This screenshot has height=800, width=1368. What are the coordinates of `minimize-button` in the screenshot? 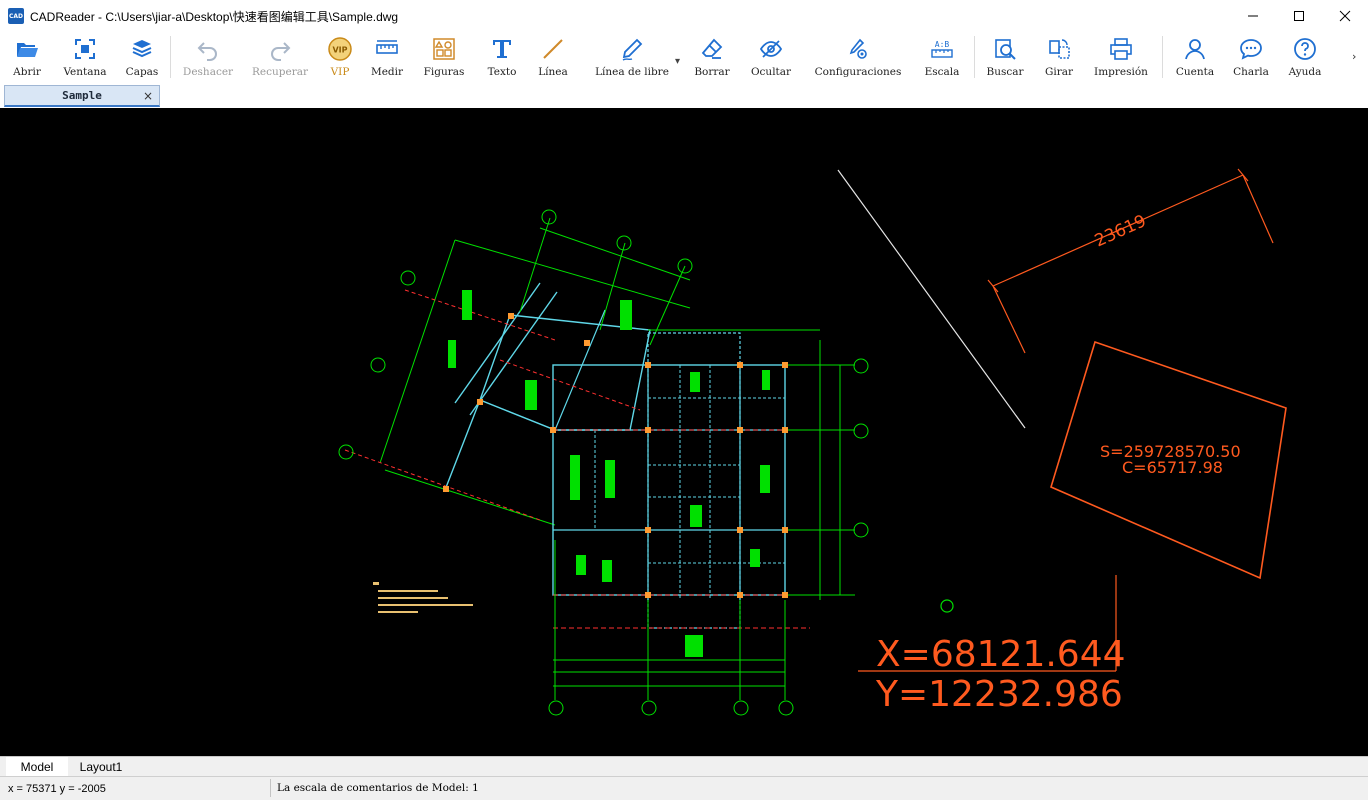 It's located at (1253, 16).